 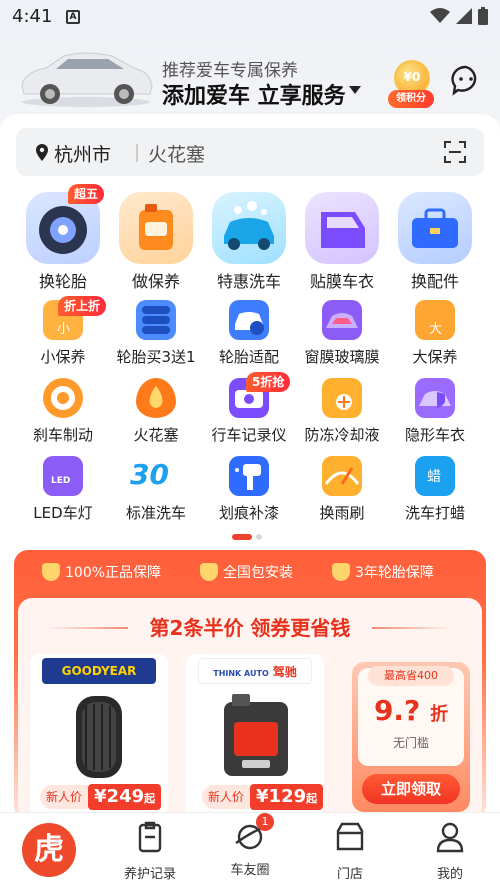 I want to click on window-film-icon, so click(x=342, y=320).